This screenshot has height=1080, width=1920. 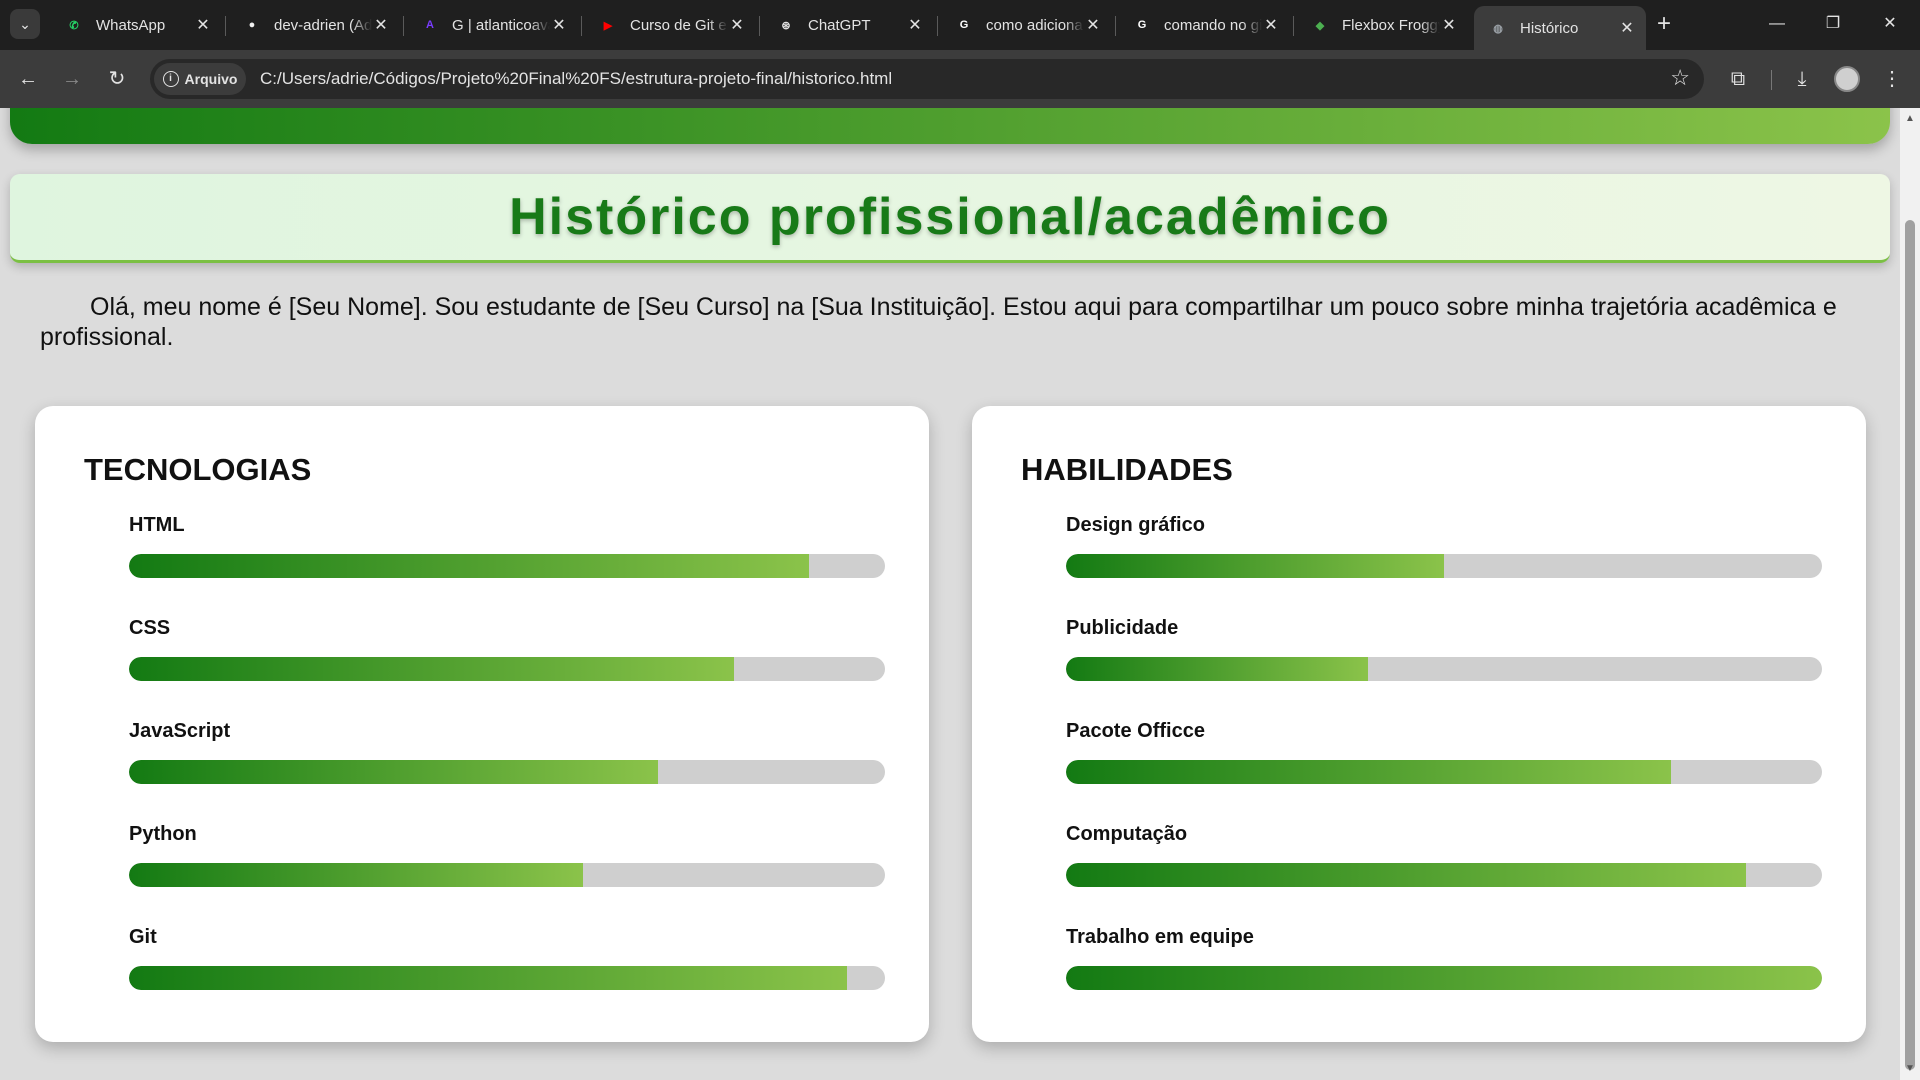 I want to click on skill-label: Computação, so click(x=1127, y=834).